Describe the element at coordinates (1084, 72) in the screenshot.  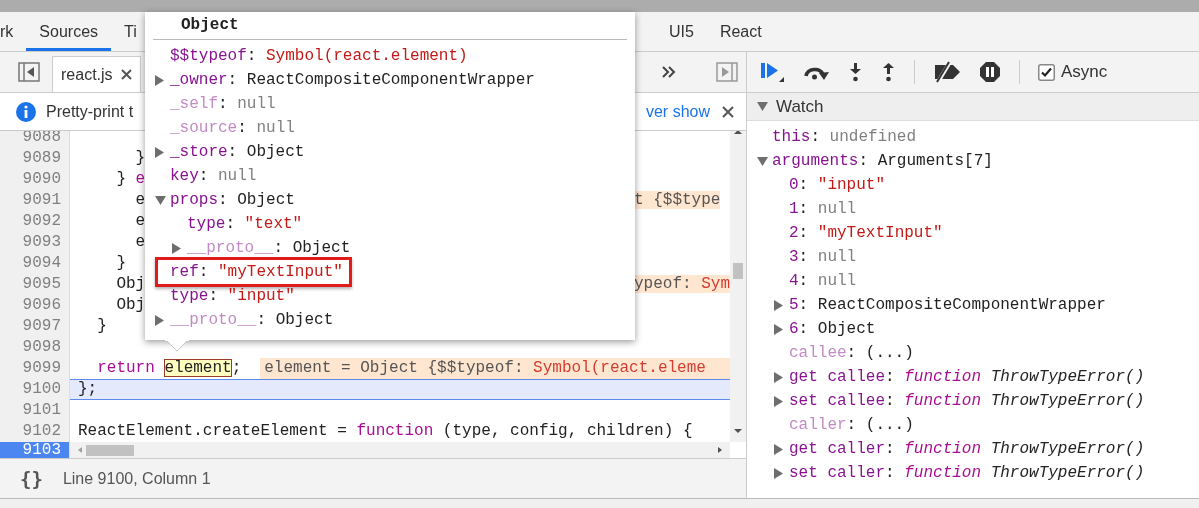
I see `async-label: Async` at that location.